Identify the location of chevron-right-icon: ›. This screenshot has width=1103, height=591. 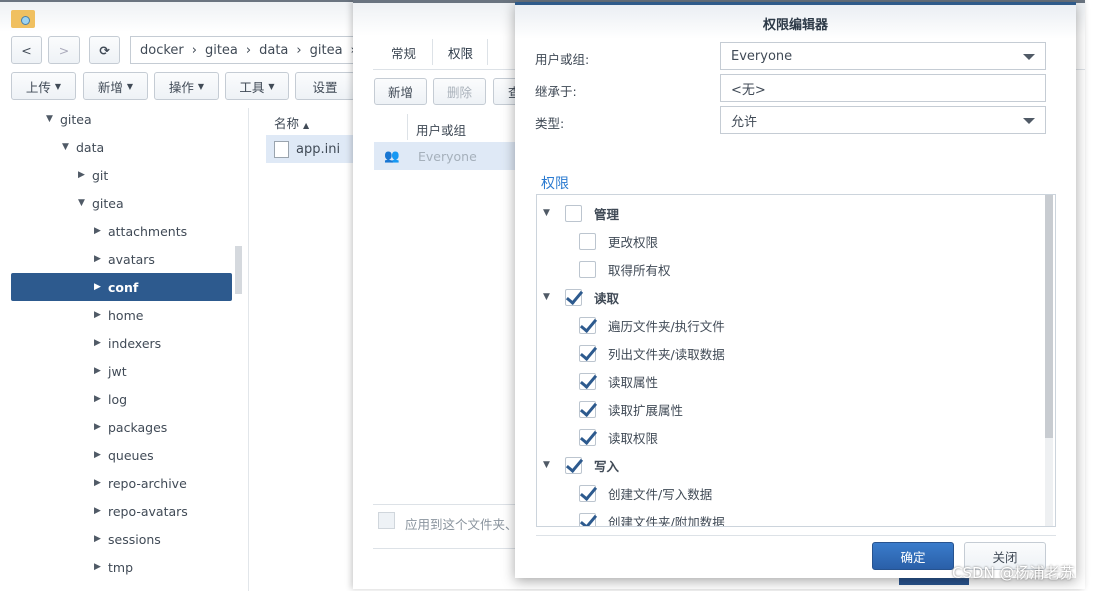
(299, 50).